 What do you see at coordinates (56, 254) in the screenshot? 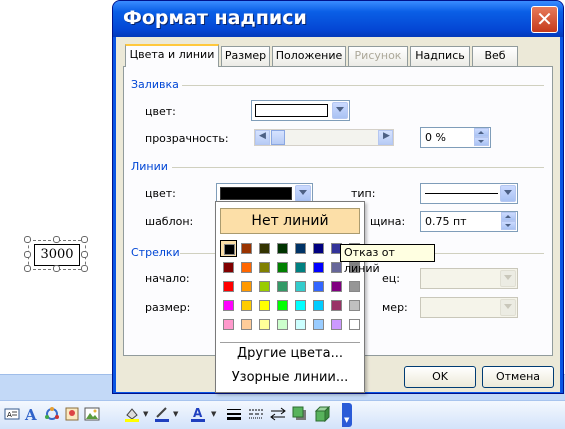
I see `selected-textbox: 3000` at bounding box center [56, 254].